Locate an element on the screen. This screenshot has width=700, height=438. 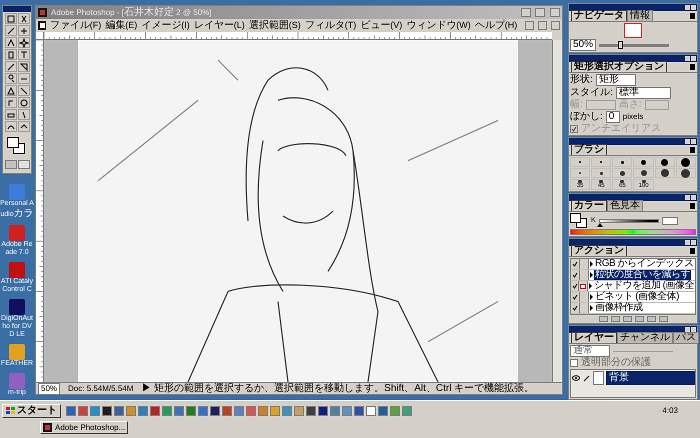
palette-tab: ブラシ is located at coordinates (589, 149).